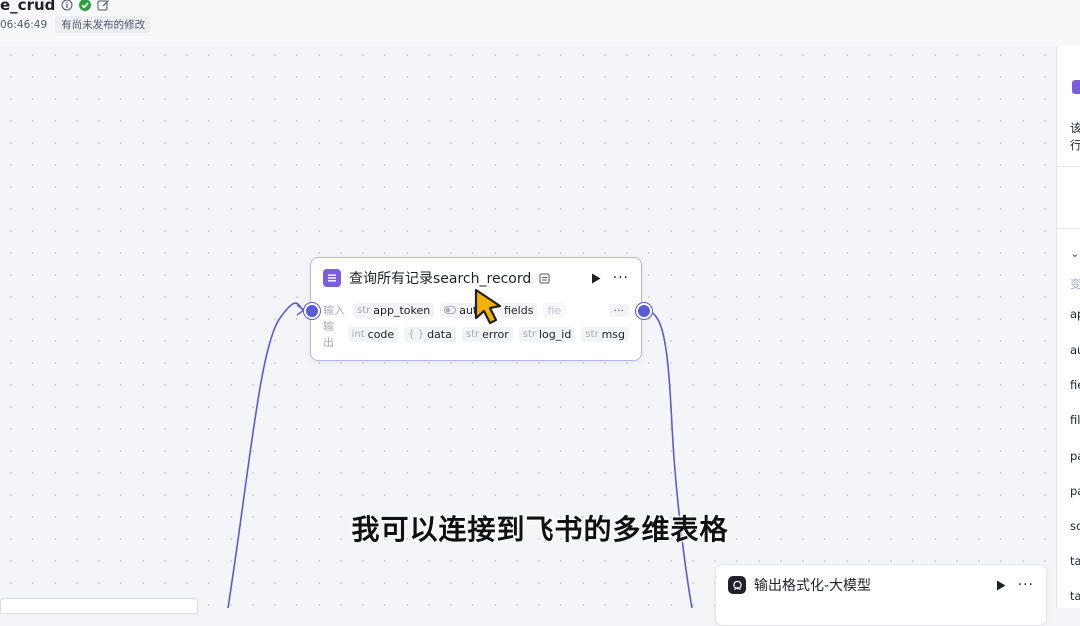 This screenshot has width=1080, height=626. Describe the element at coordinates (490, 310) in the screenshot. I see `mouse-cursor-icon` at that location.